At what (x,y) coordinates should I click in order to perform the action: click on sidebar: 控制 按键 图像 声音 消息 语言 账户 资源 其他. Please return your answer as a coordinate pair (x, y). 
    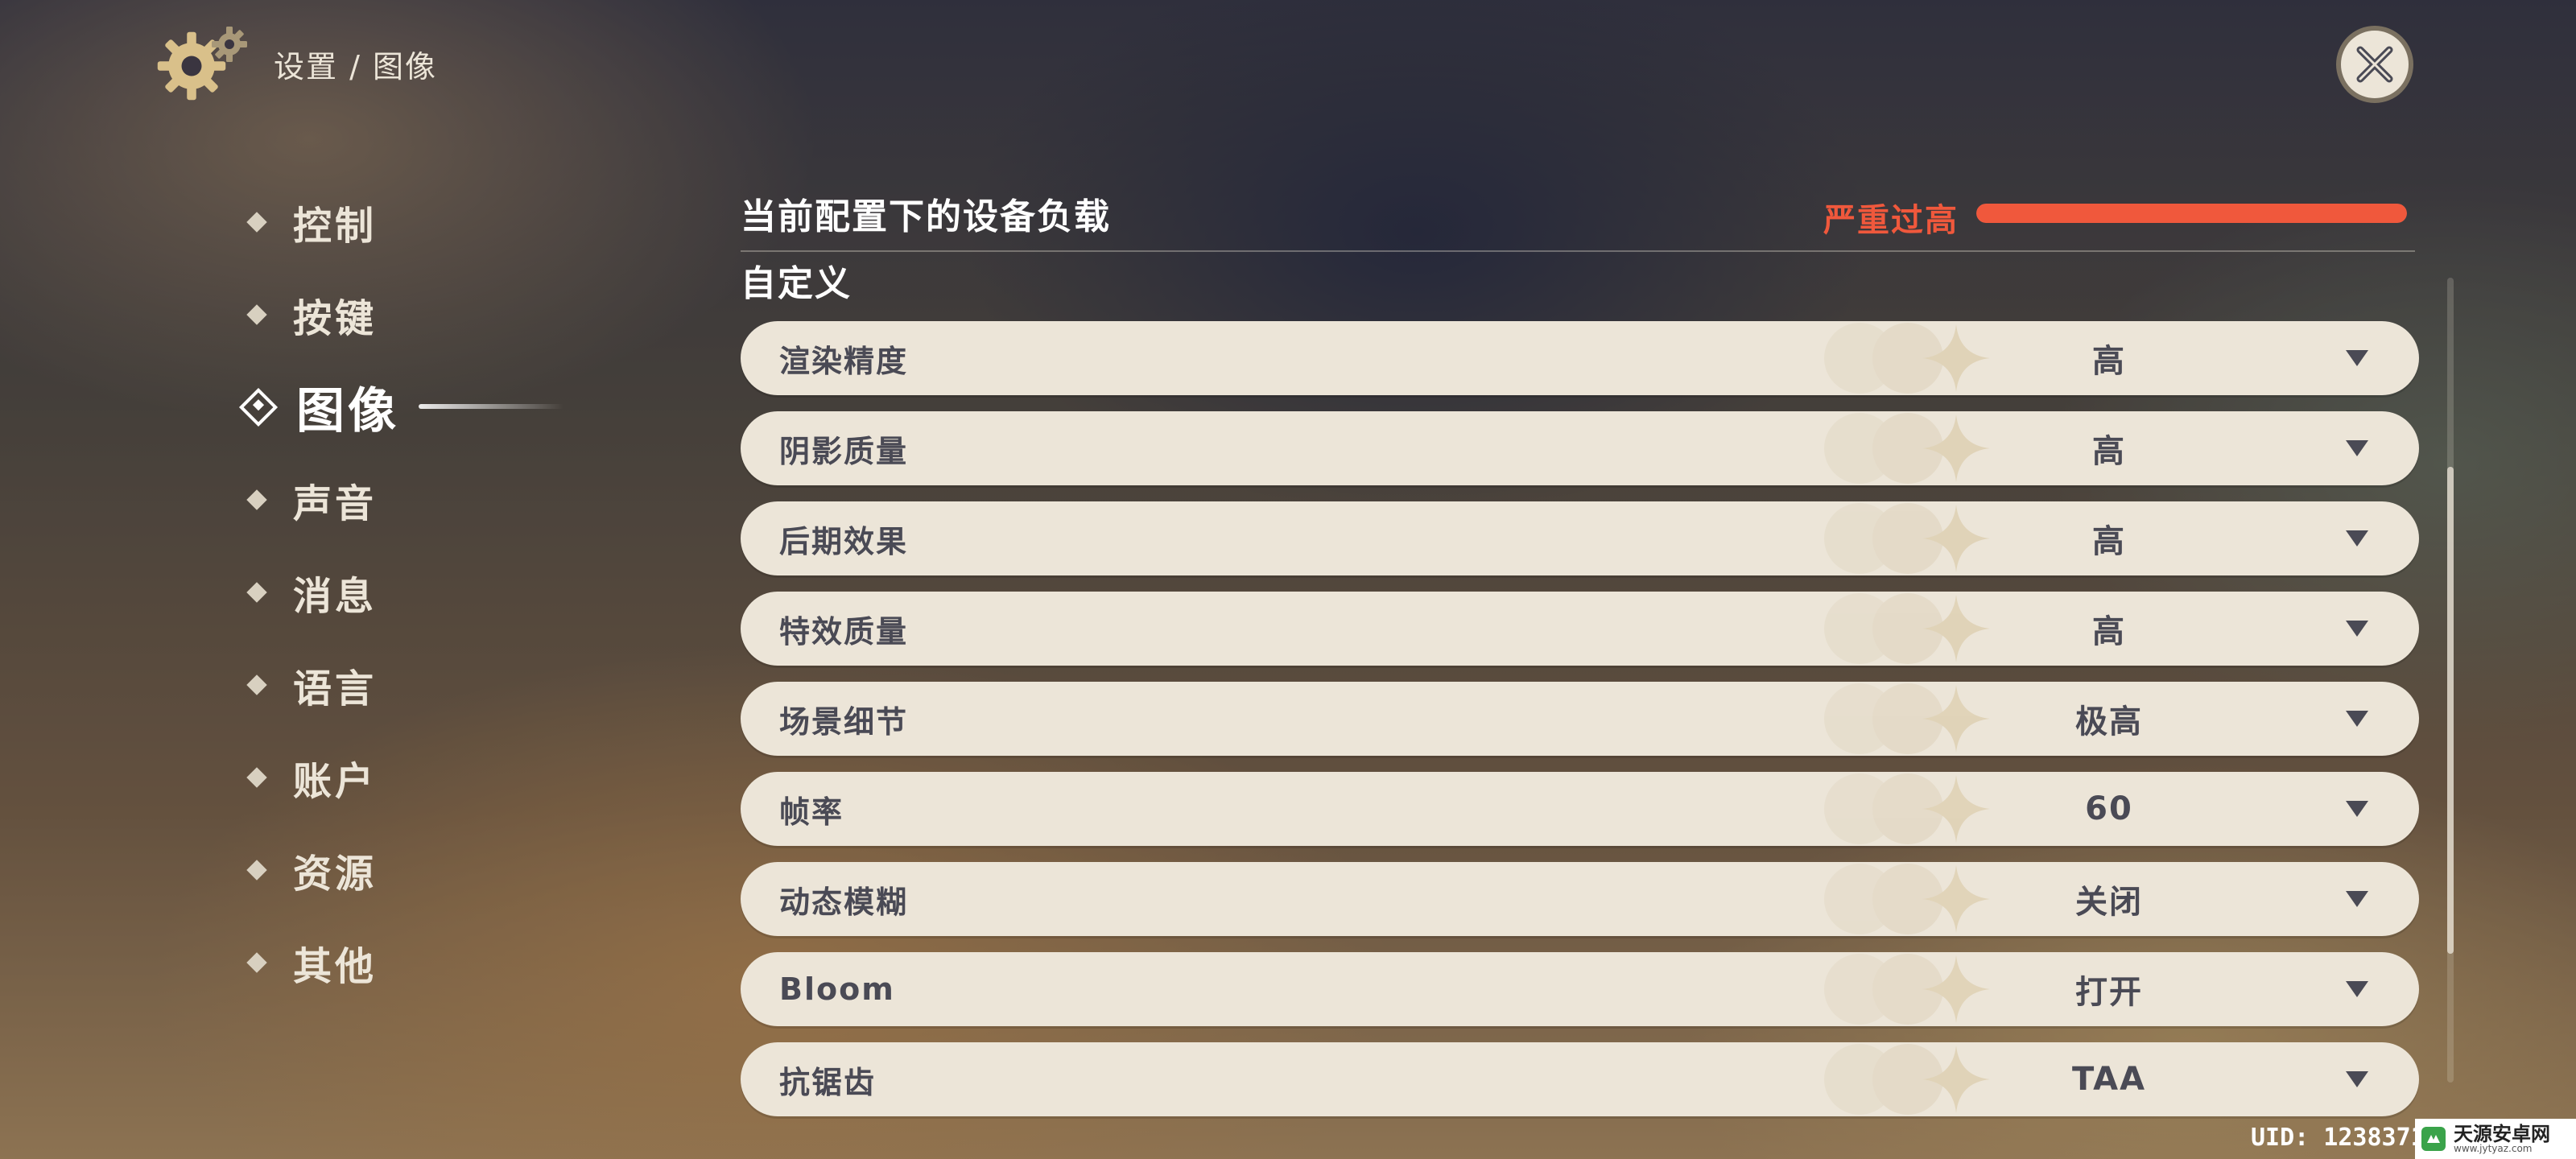
    Looking at the image, I should click on (401, 591).